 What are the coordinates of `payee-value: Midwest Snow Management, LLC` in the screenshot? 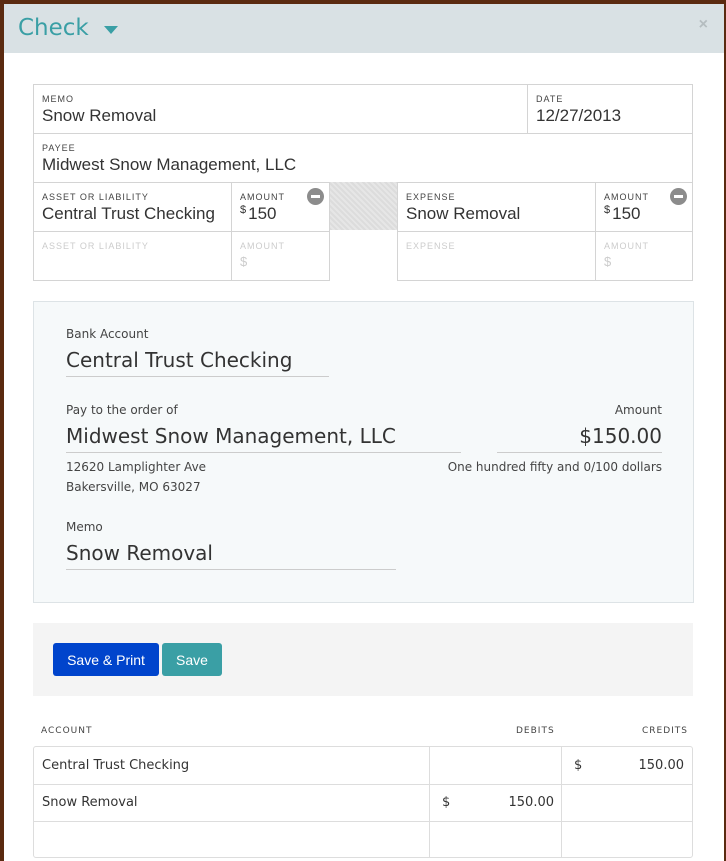 It's located at (169, 164).